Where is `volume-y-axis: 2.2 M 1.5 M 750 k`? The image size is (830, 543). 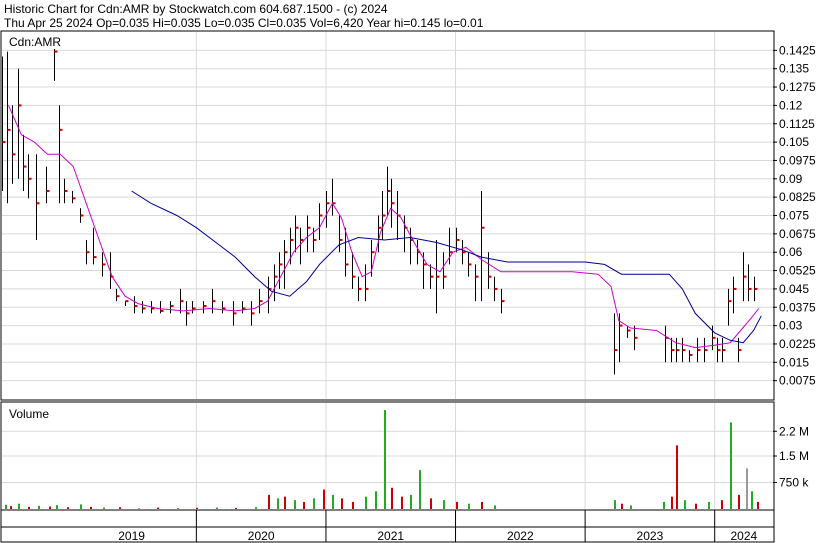
volume-y-axis: 2.2 M 1.5 M 750 k is located at coordinates (791, 457).